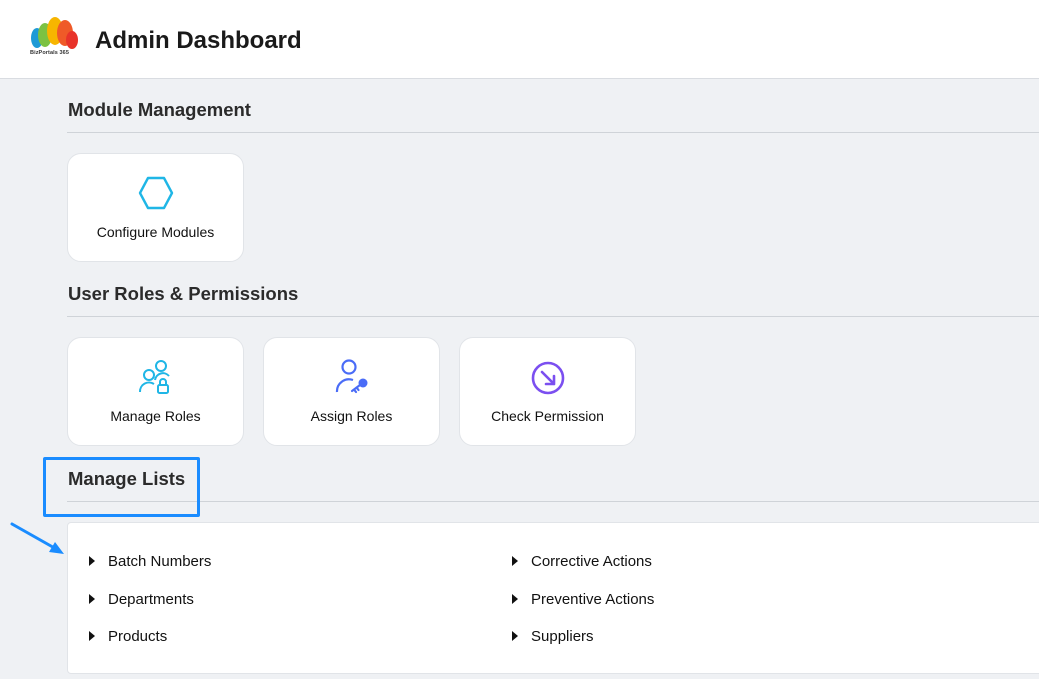 This screenshot has height=679, width=1039. I want to click on pointer-arrow-icon, so click(37, 538).